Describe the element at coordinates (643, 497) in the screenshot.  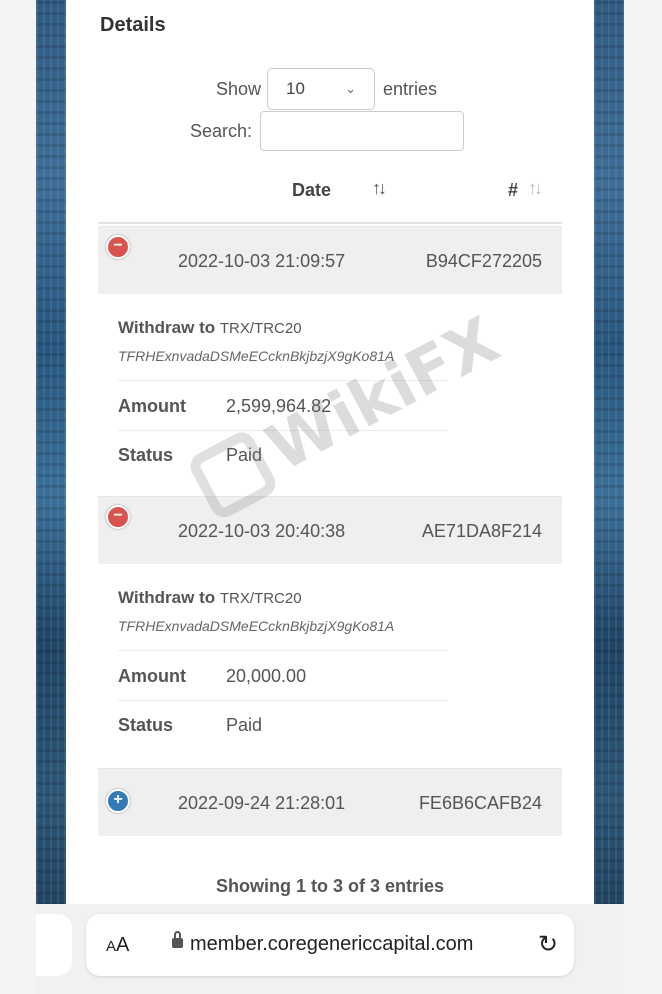
I see `outer-right-margin` at that location.